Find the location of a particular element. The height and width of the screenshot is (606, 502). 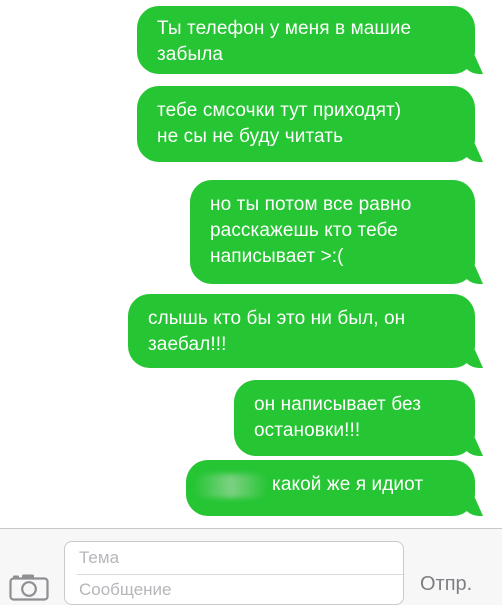

message-composer: Тема Сообщение Отпр. is located at coordinates (251, 566).